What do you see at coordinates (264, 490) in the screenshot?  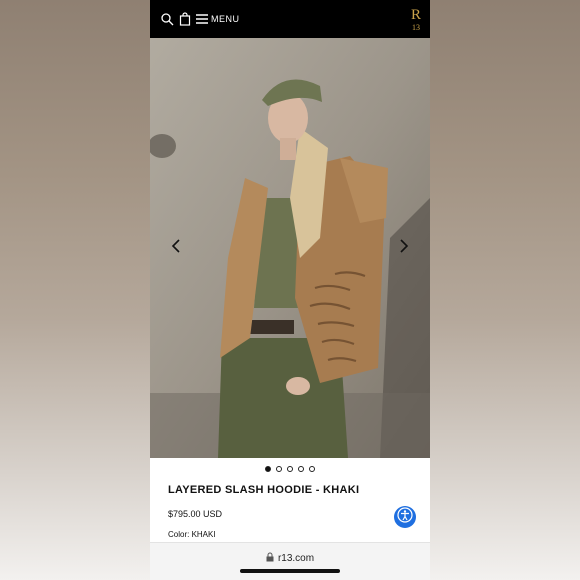 I see `product-title: LAYERED SLASH HOODIE - KHAKI` at bounding box center [264, 490].